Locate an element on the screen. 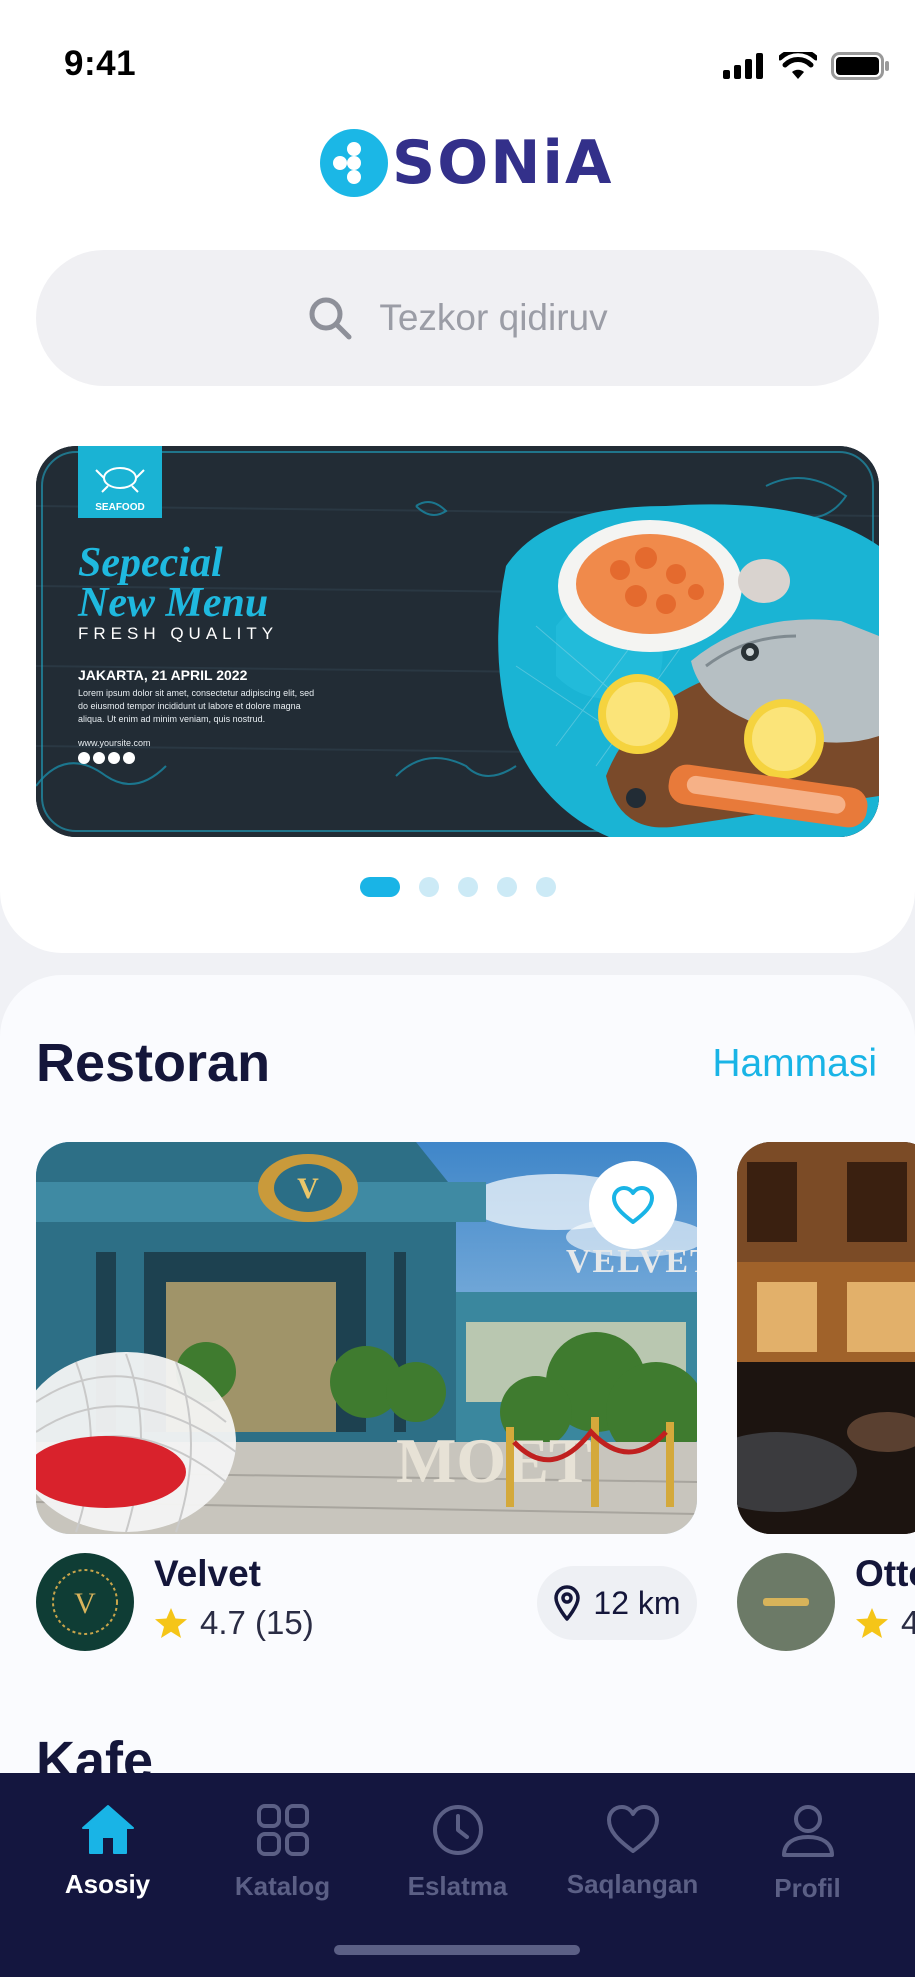 The height and width of the screenshot is (1977, 915). otto-photo is located at coordinates (826, 1338).